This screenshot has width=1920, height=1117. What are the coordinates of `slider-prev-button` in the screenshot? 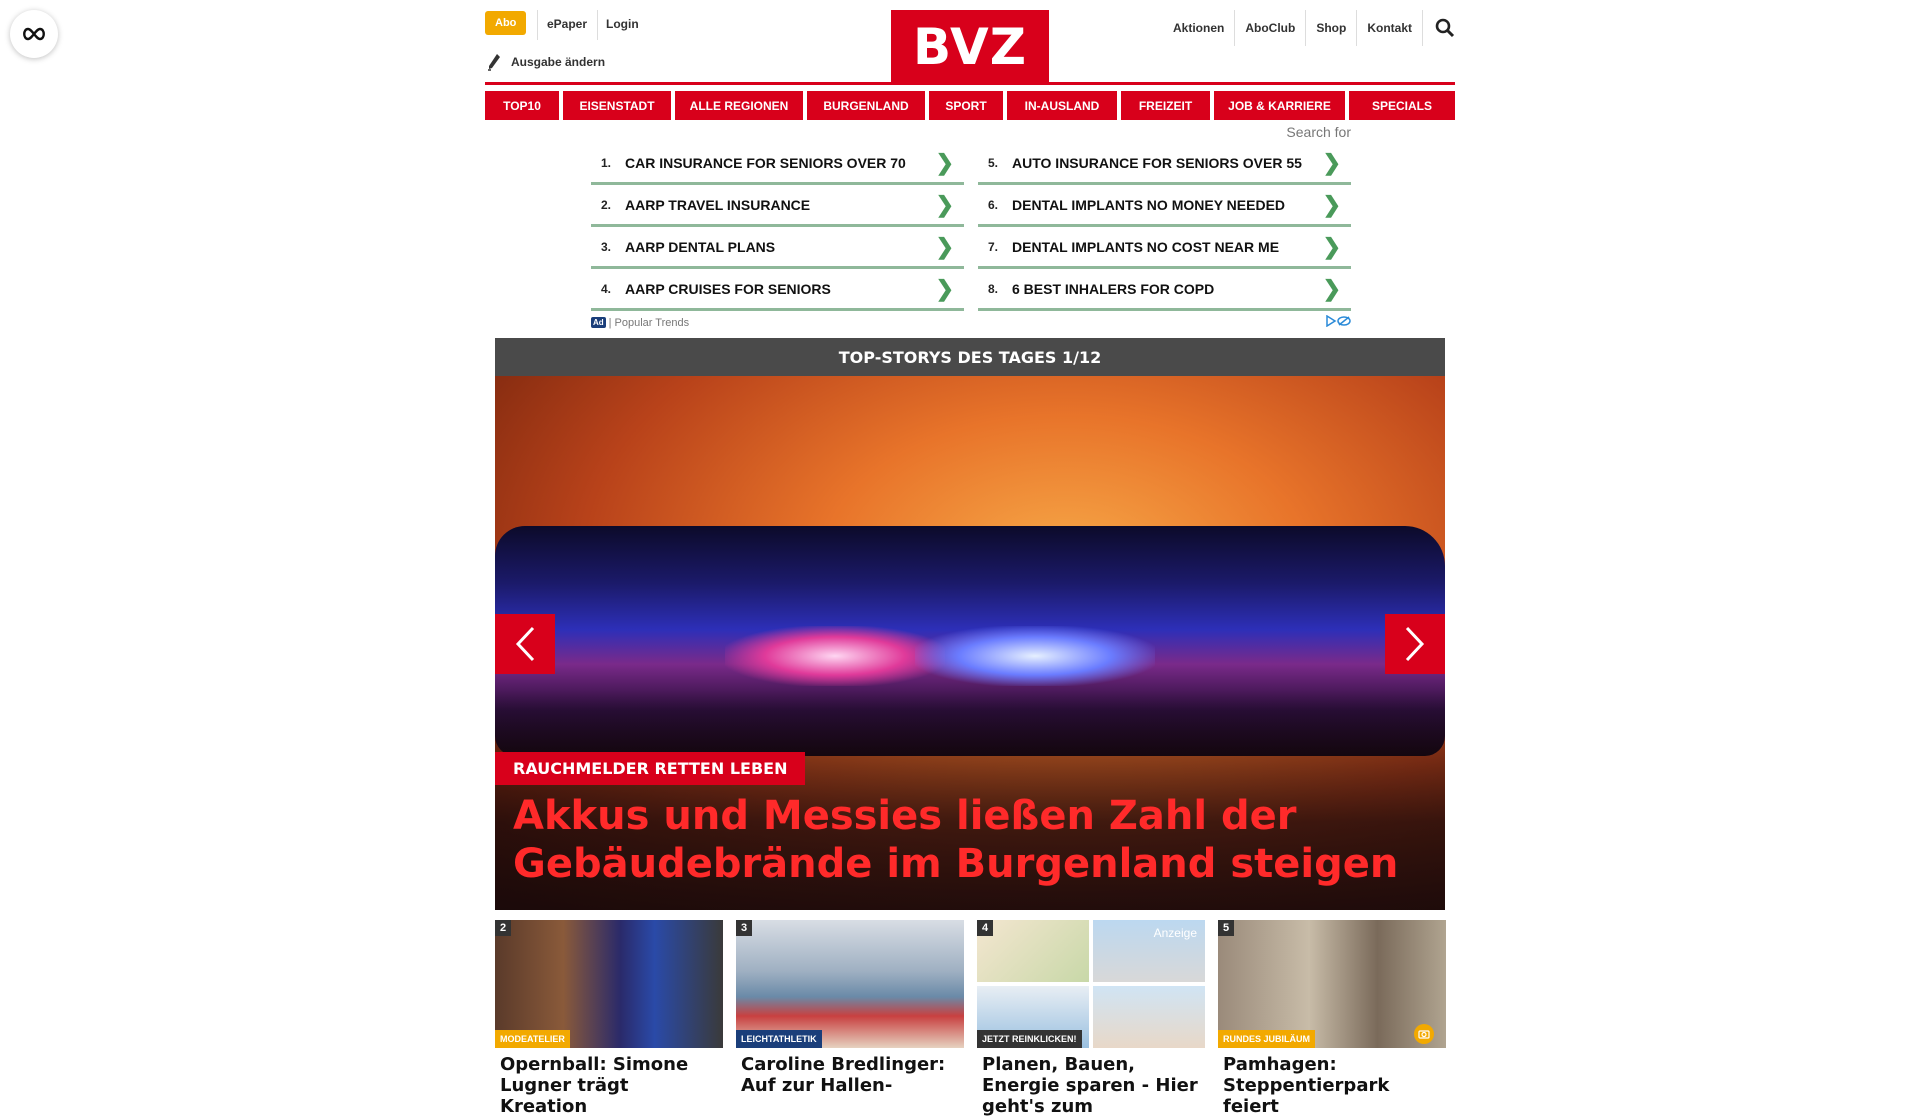 It's located at (525, 644).